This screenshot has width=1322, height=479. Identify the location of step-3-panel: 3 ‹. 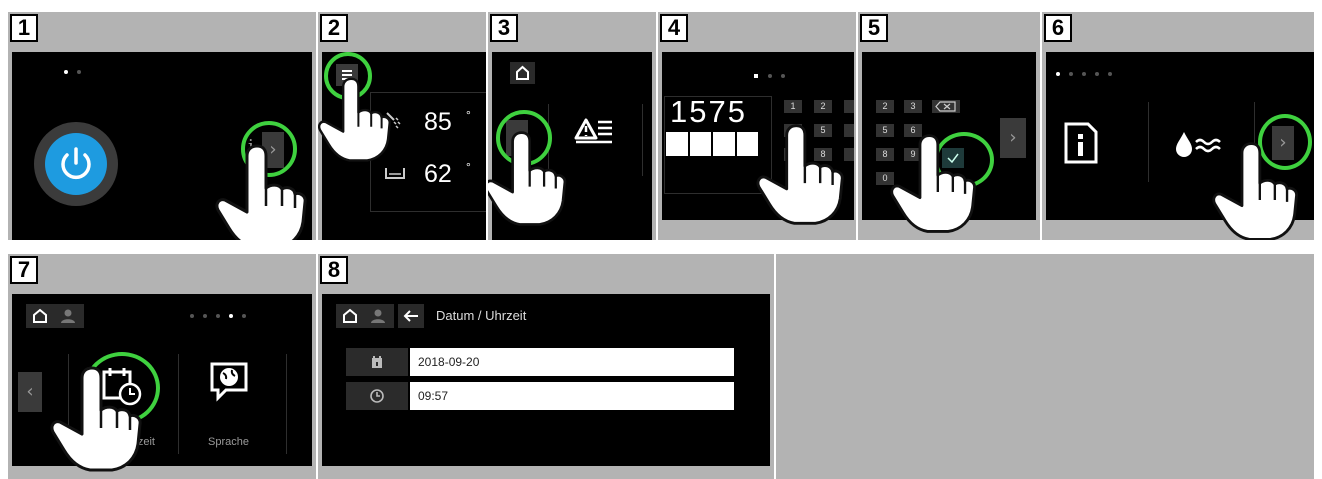
(572, 126).